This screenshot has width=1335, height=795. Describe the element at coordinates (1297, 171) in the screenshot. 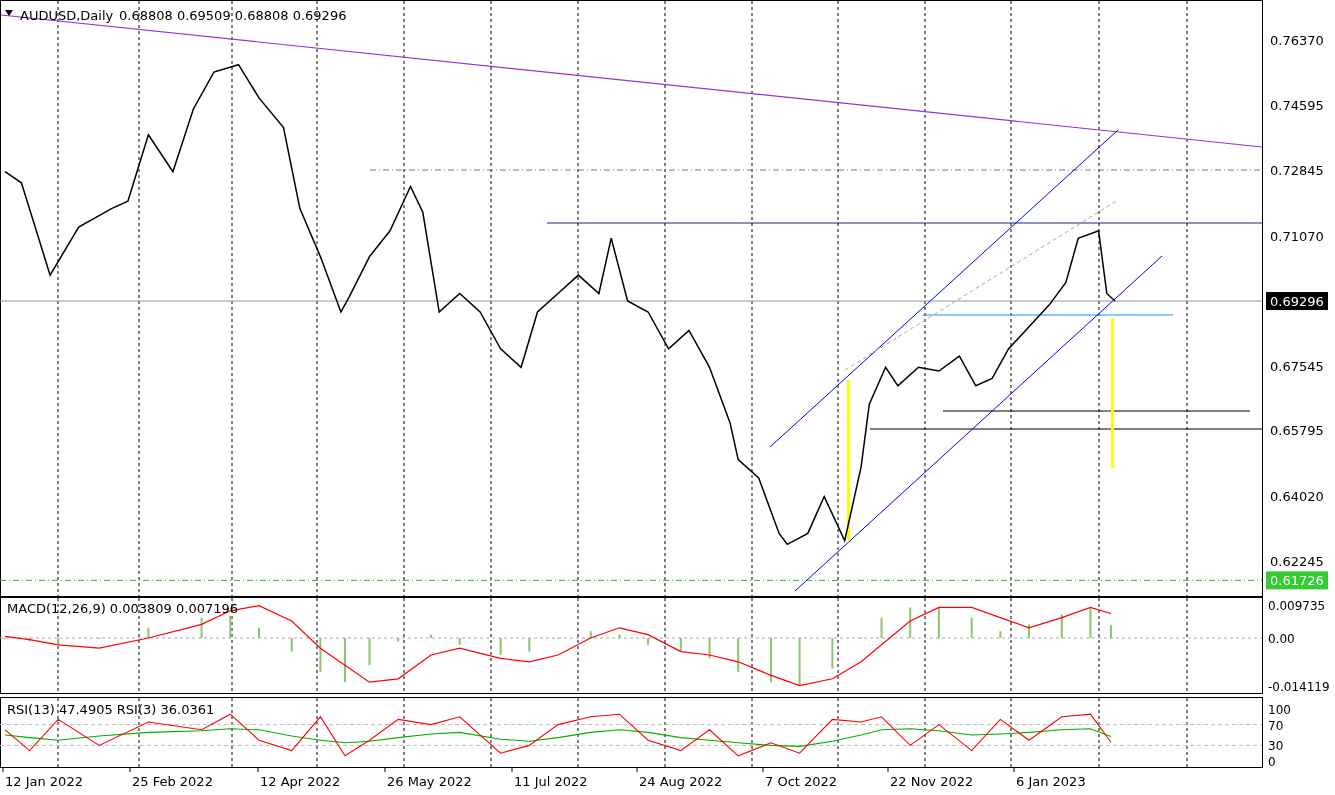

I see `price-tick-label: 0.72845` at that location.